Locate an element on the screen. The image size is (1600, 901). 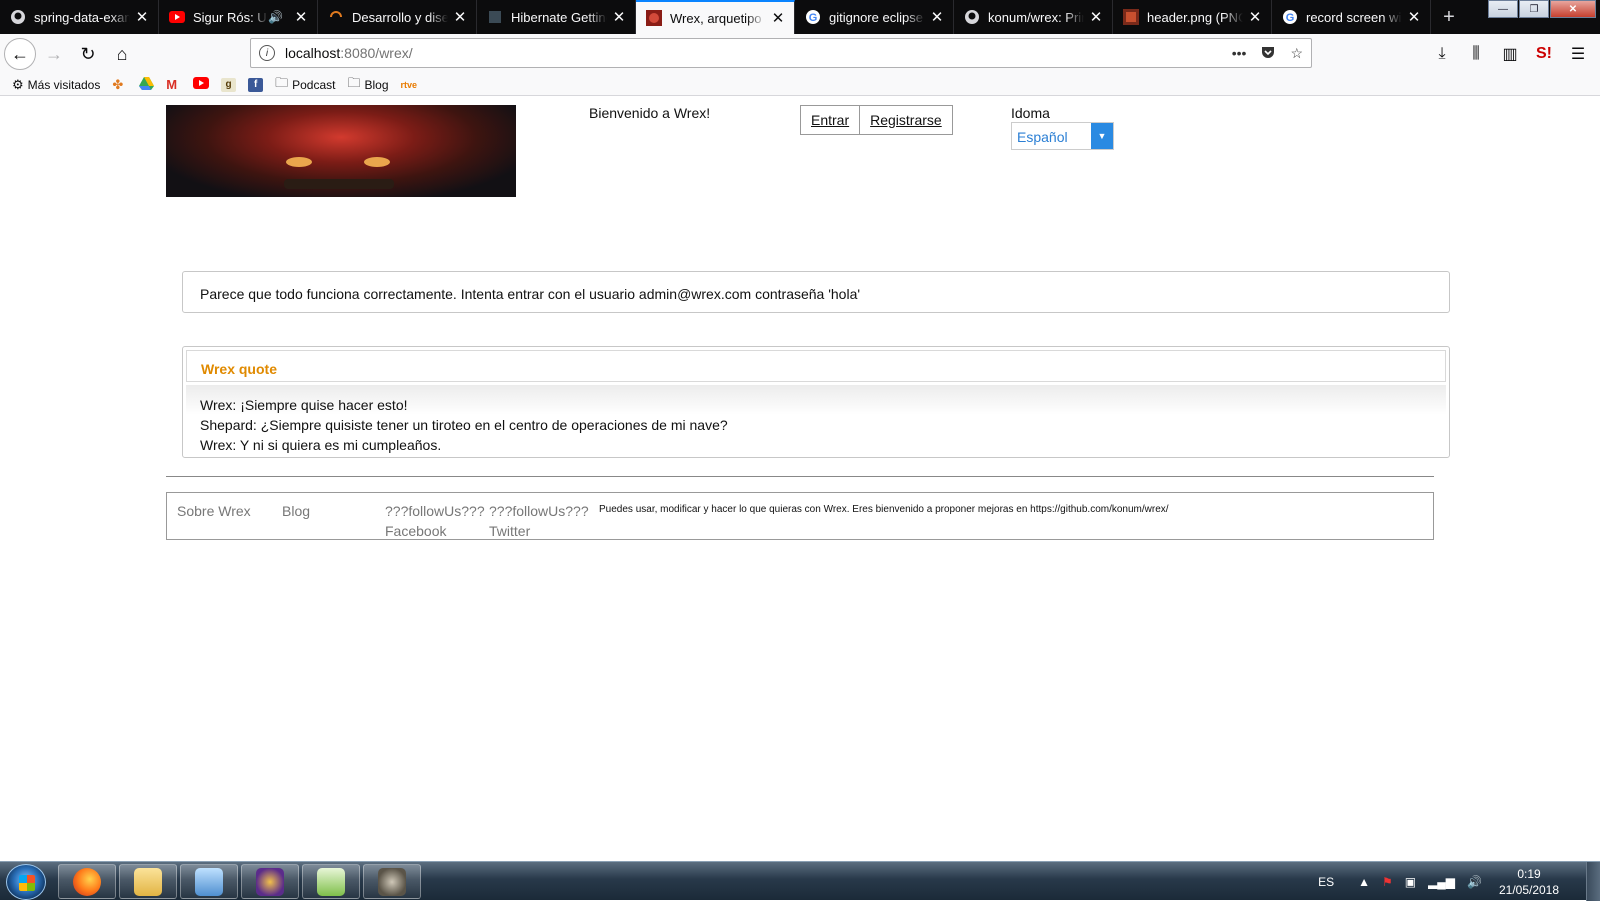
bookmark-goodreads: g is located at coordinates (229, 84).